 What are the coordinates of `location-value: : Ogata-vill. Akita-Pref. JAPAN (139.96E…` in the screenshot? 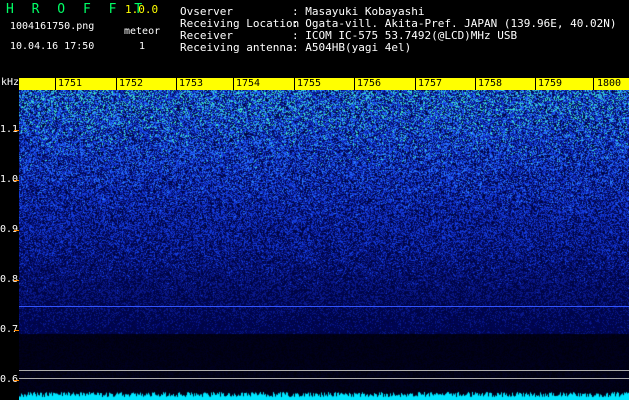 It's located at (454, 23).